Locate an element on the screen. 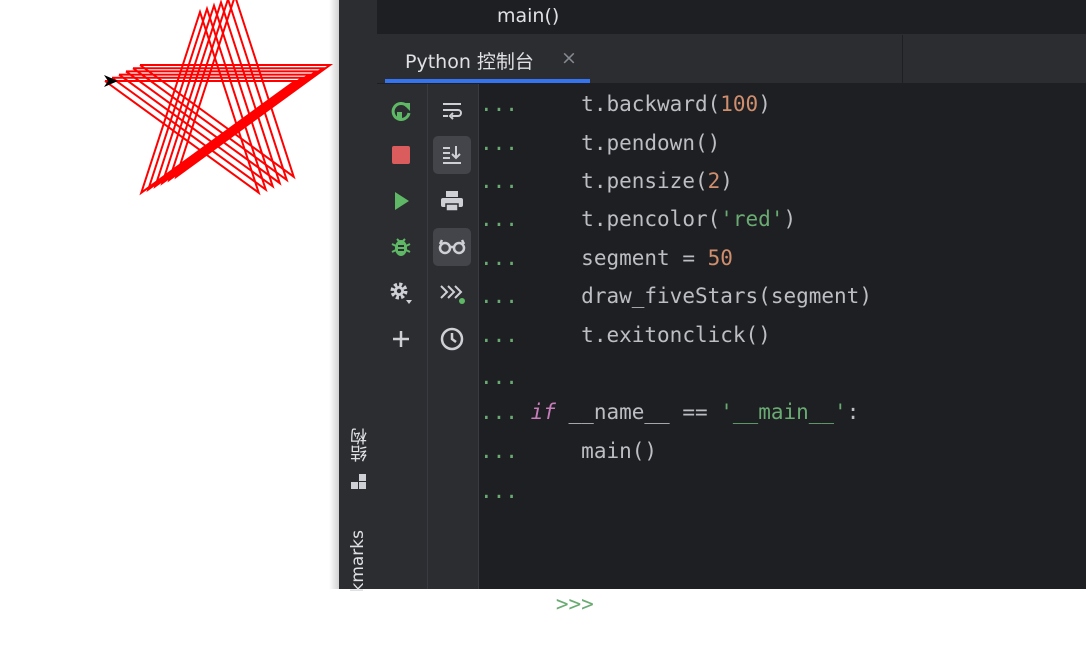 This screenshot has width=1086, height=661. show-variables-icon is located at coordinates (452, 247).